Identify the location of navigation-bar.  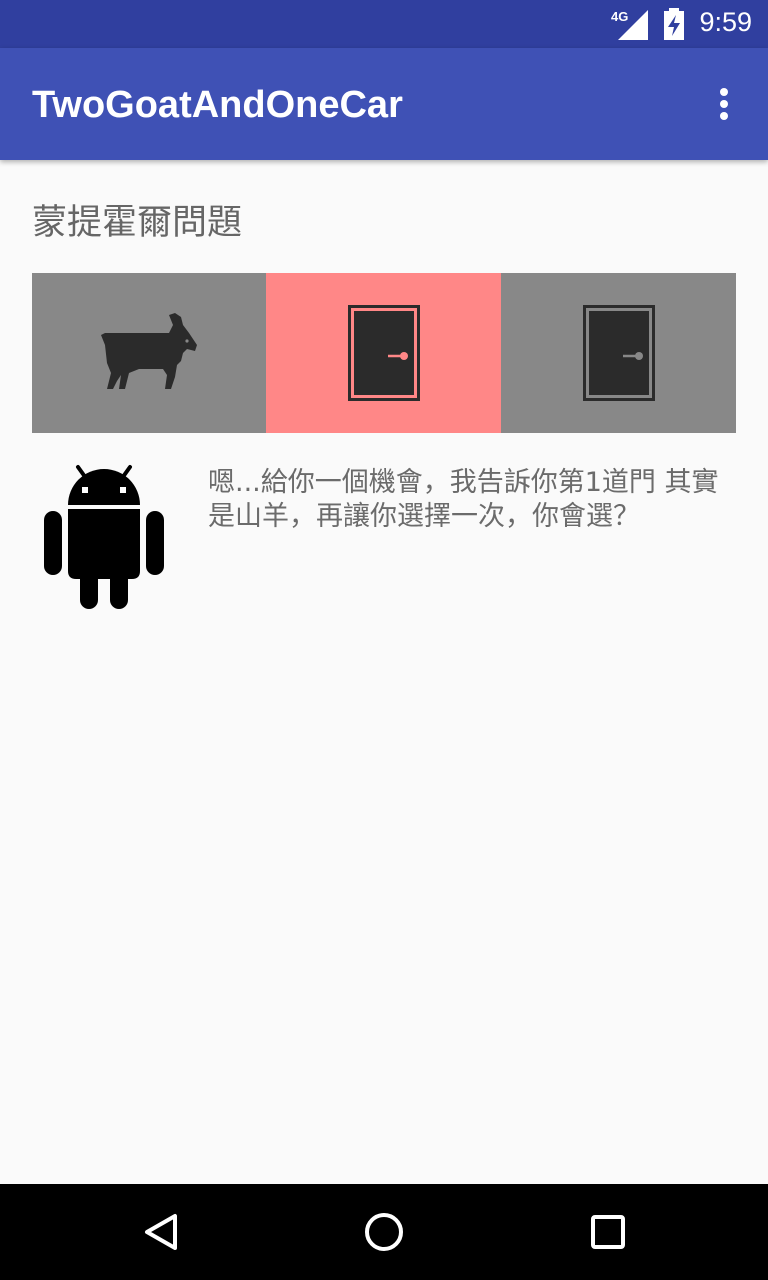
(384, 1232).